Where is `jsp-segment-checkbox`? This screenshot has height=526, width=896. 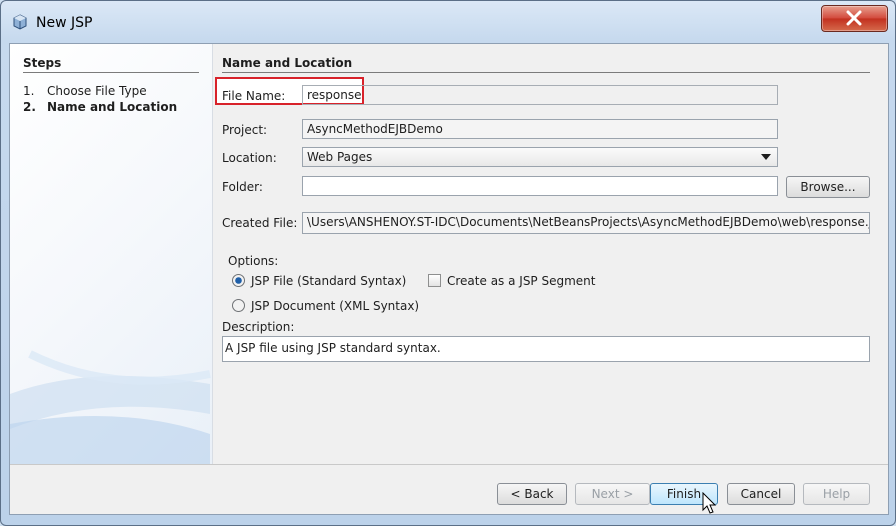 jsp-segment-checkbox is located at coordinates (434, 280).